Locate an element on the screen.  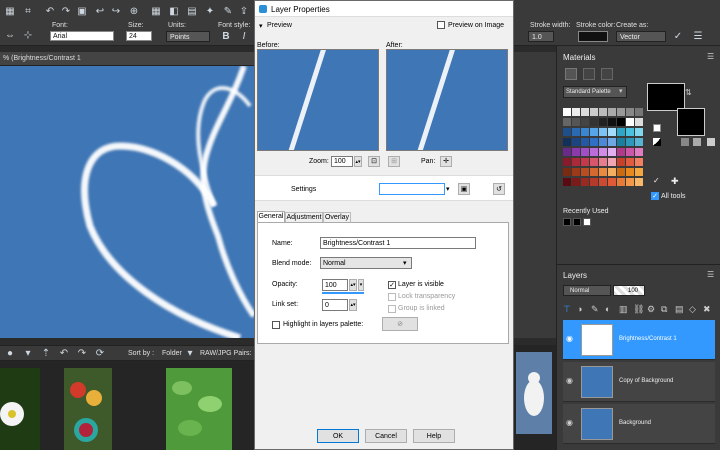
palette-dropdown: Standard Palette is located at coordinates (595, 92).